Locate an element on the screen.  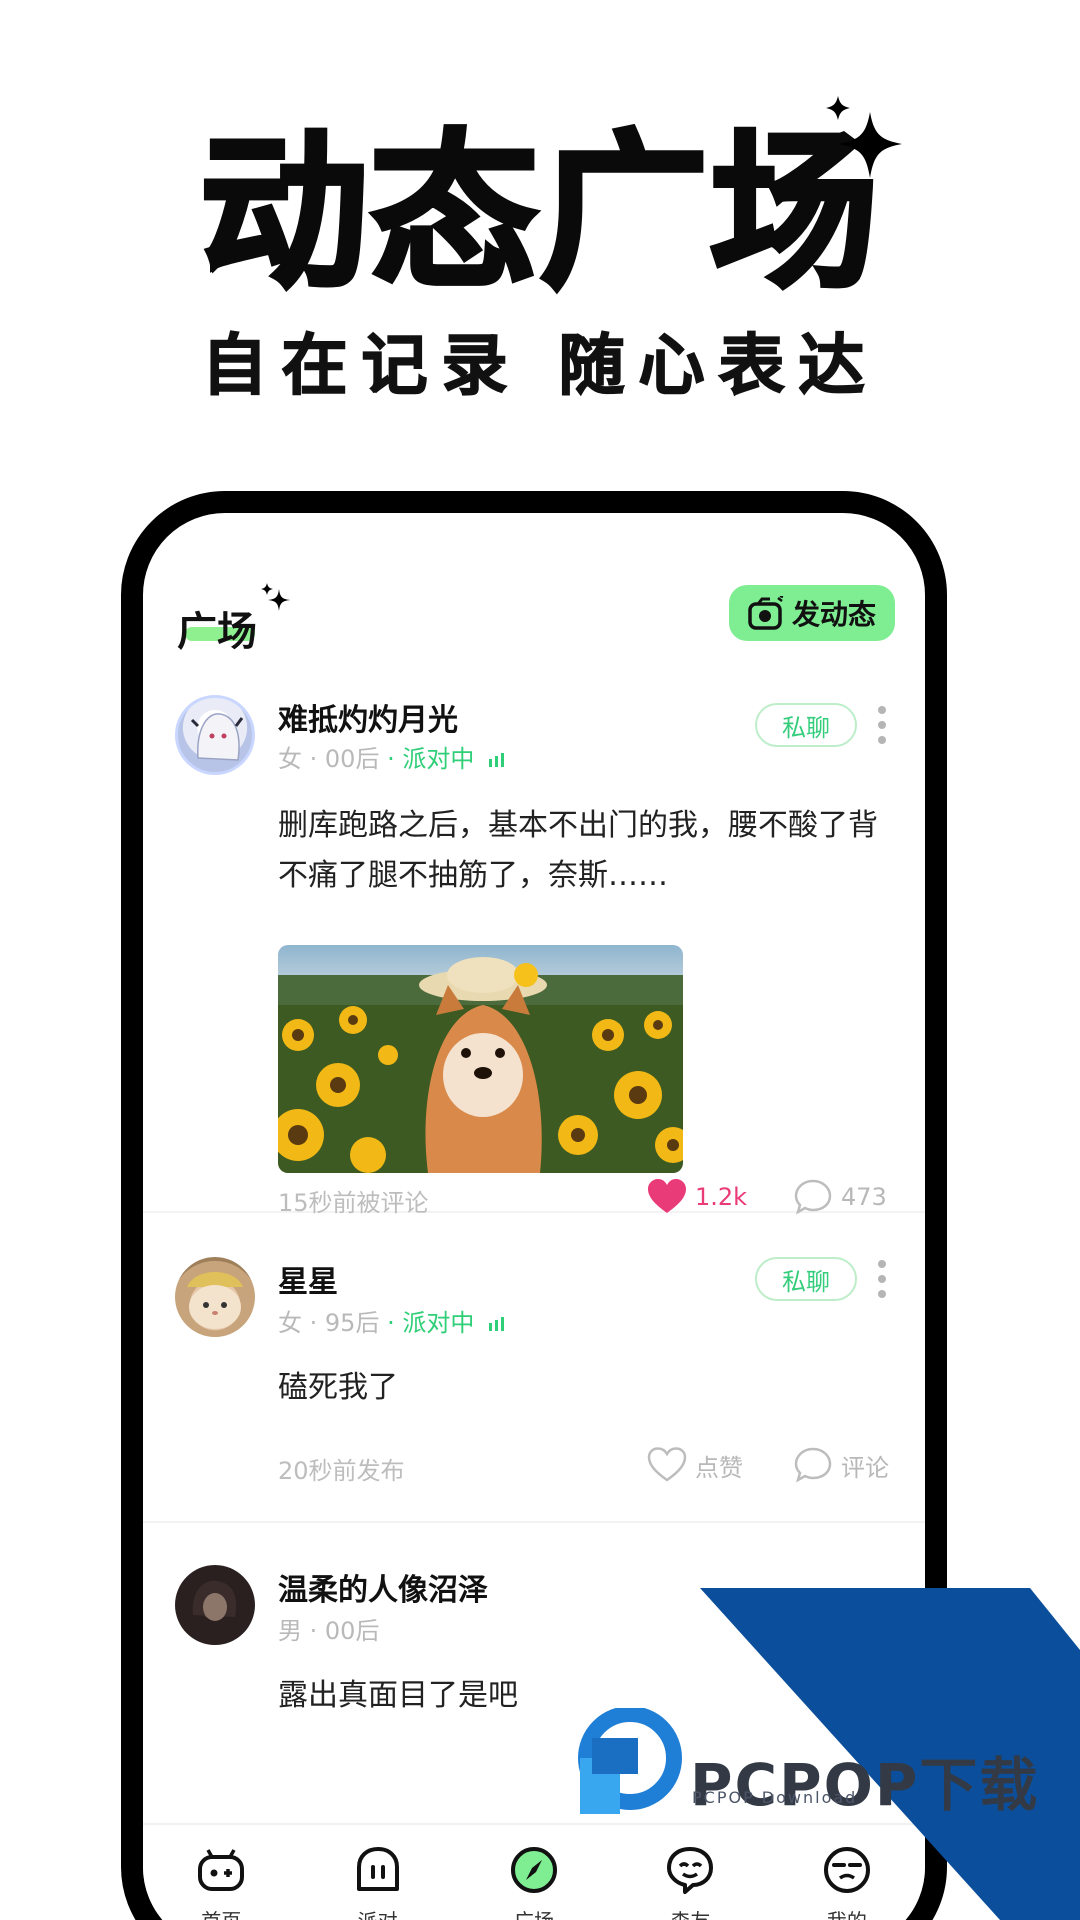
post-button-label: 发动态 is located at coordinates (833, 614).